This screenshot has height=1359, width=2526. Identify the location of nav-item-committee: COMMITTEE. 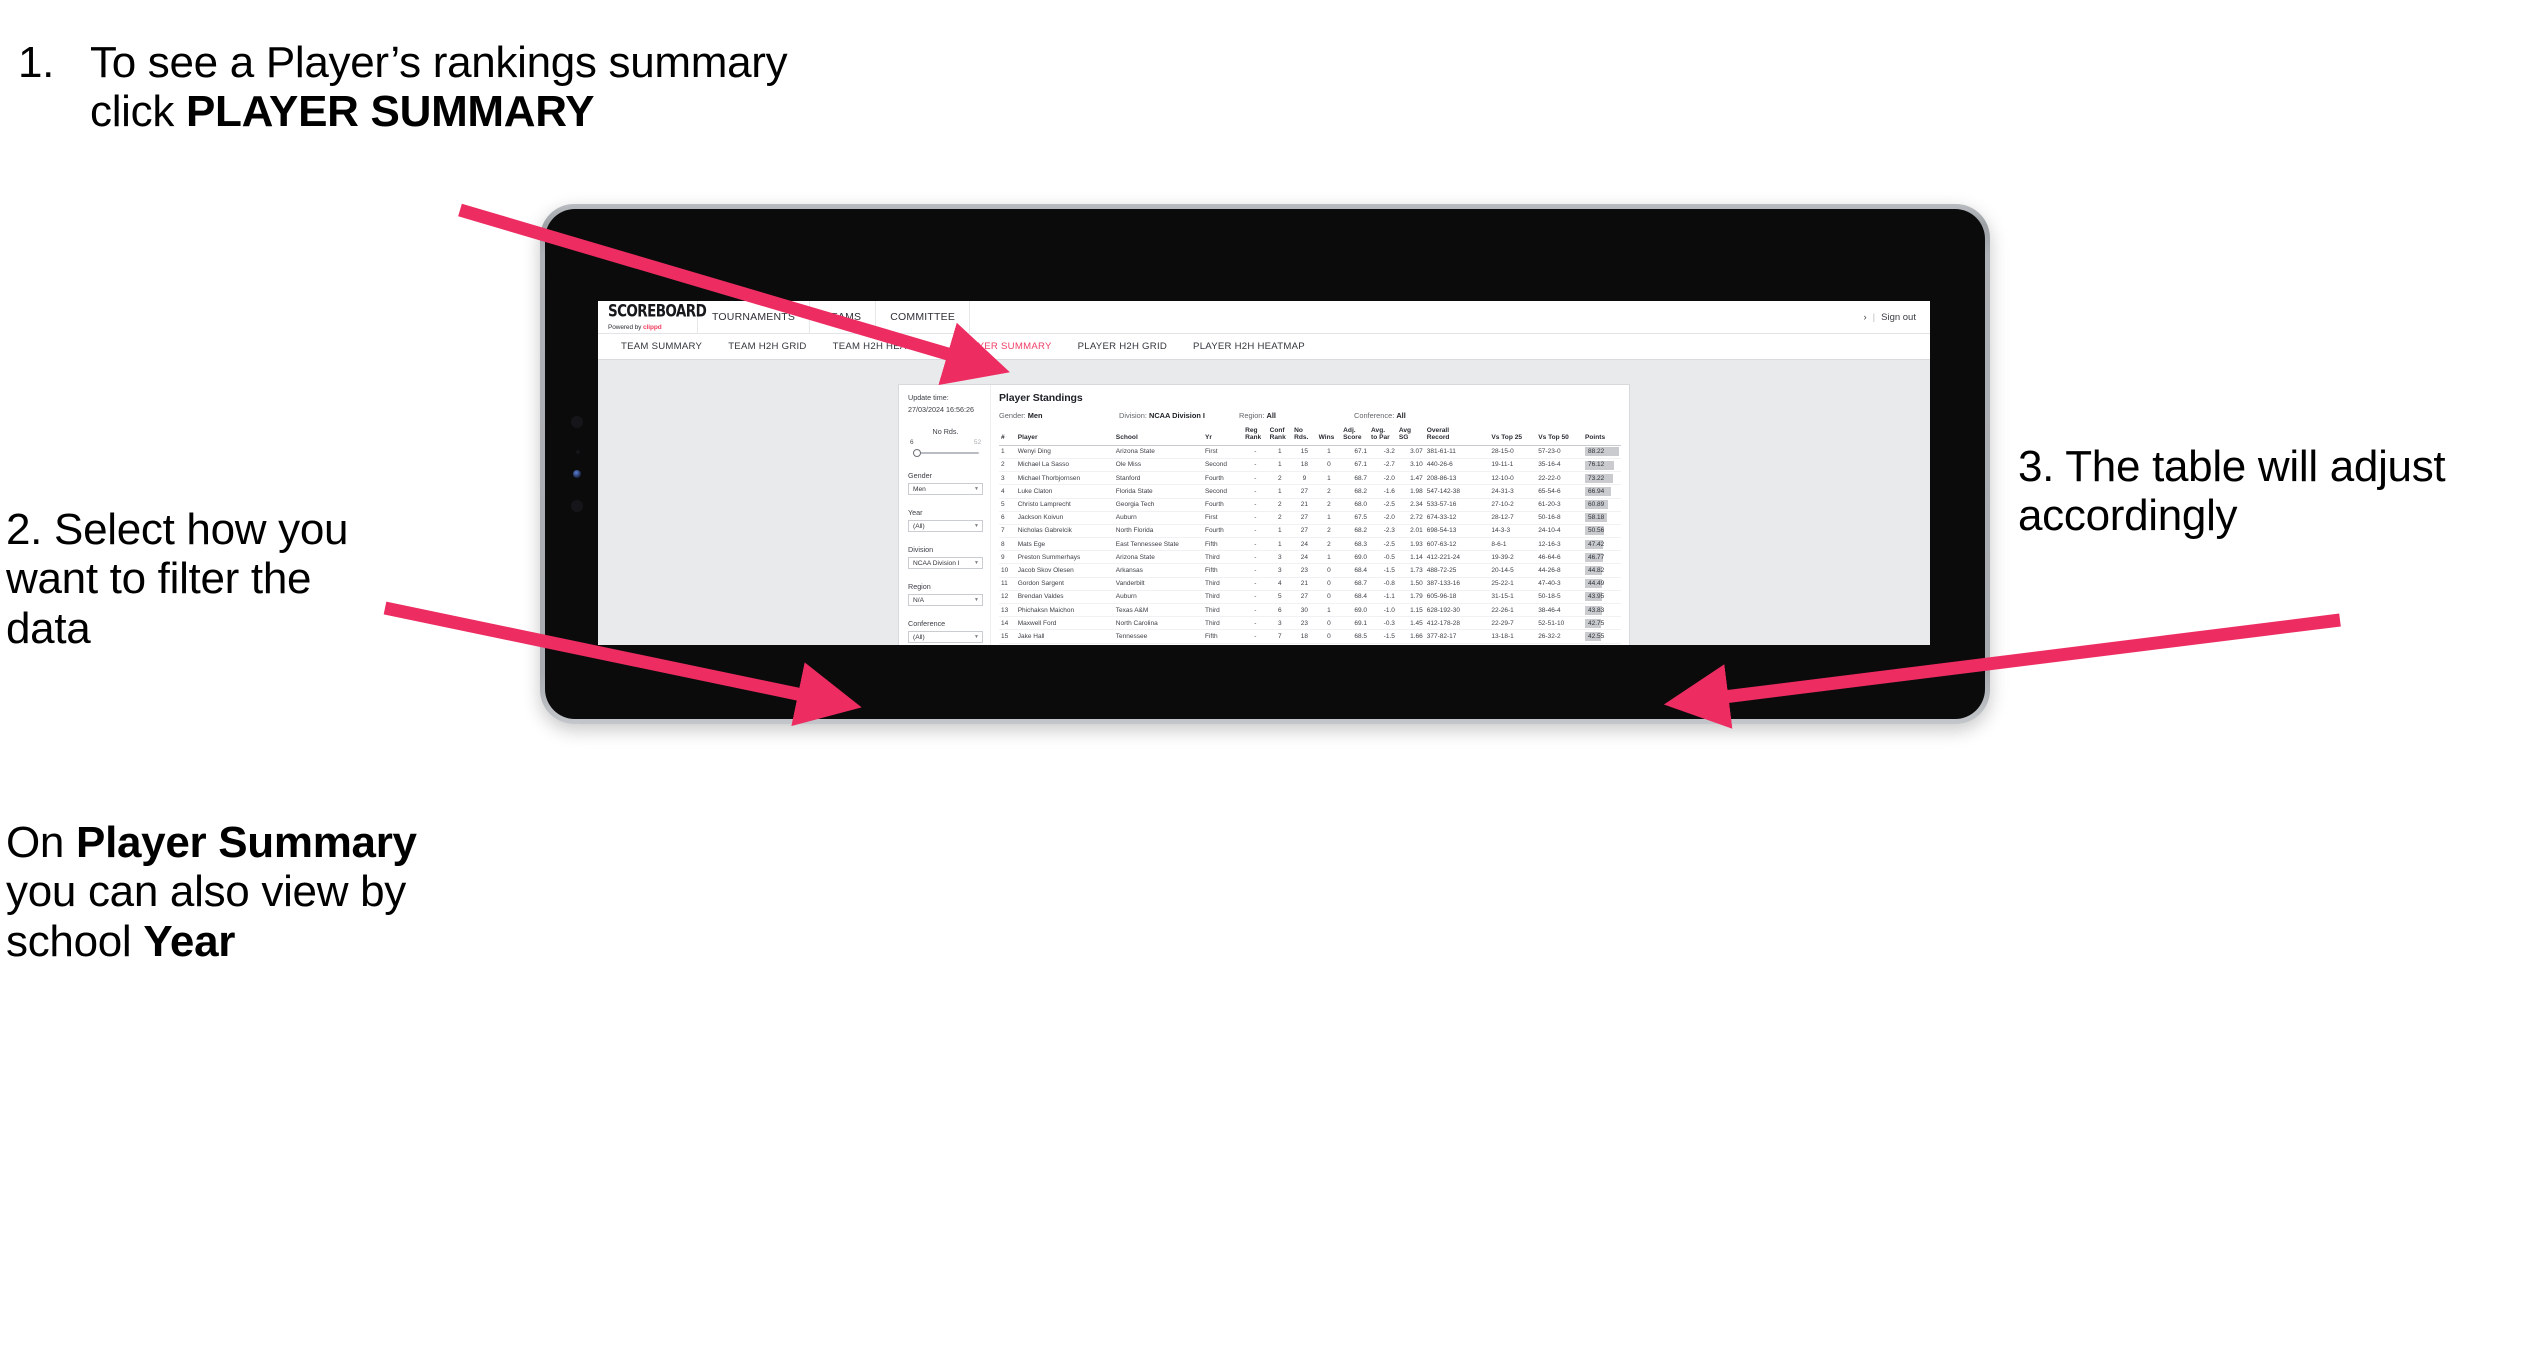
(923, 317).